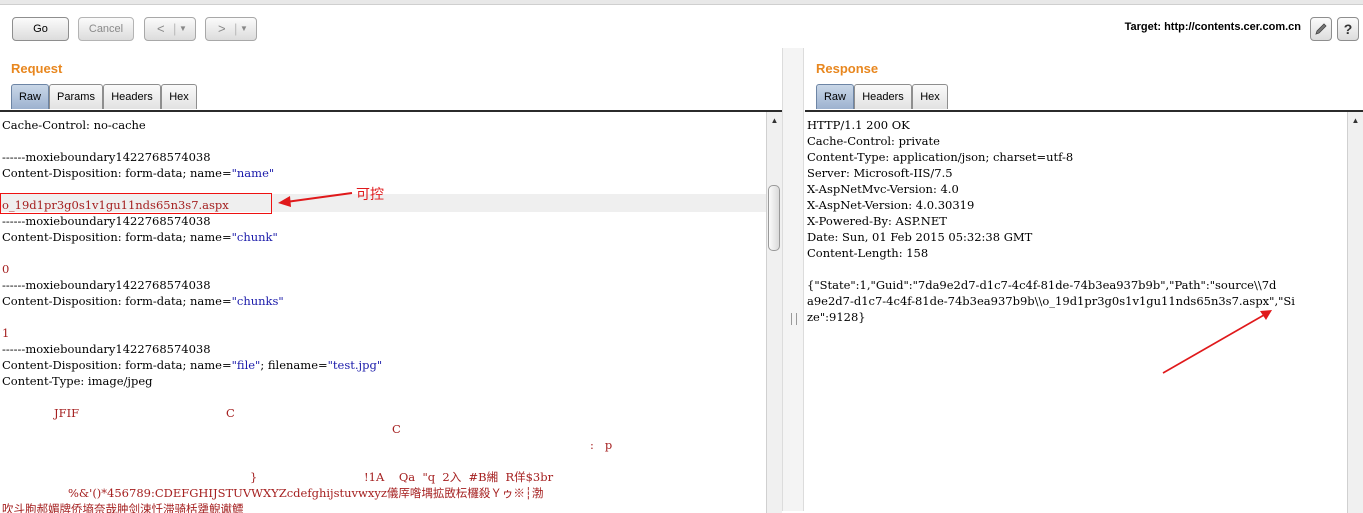 The height and width of the screenshot is (513, 1363). I want to click on request-line: 0, so click(6, 269).